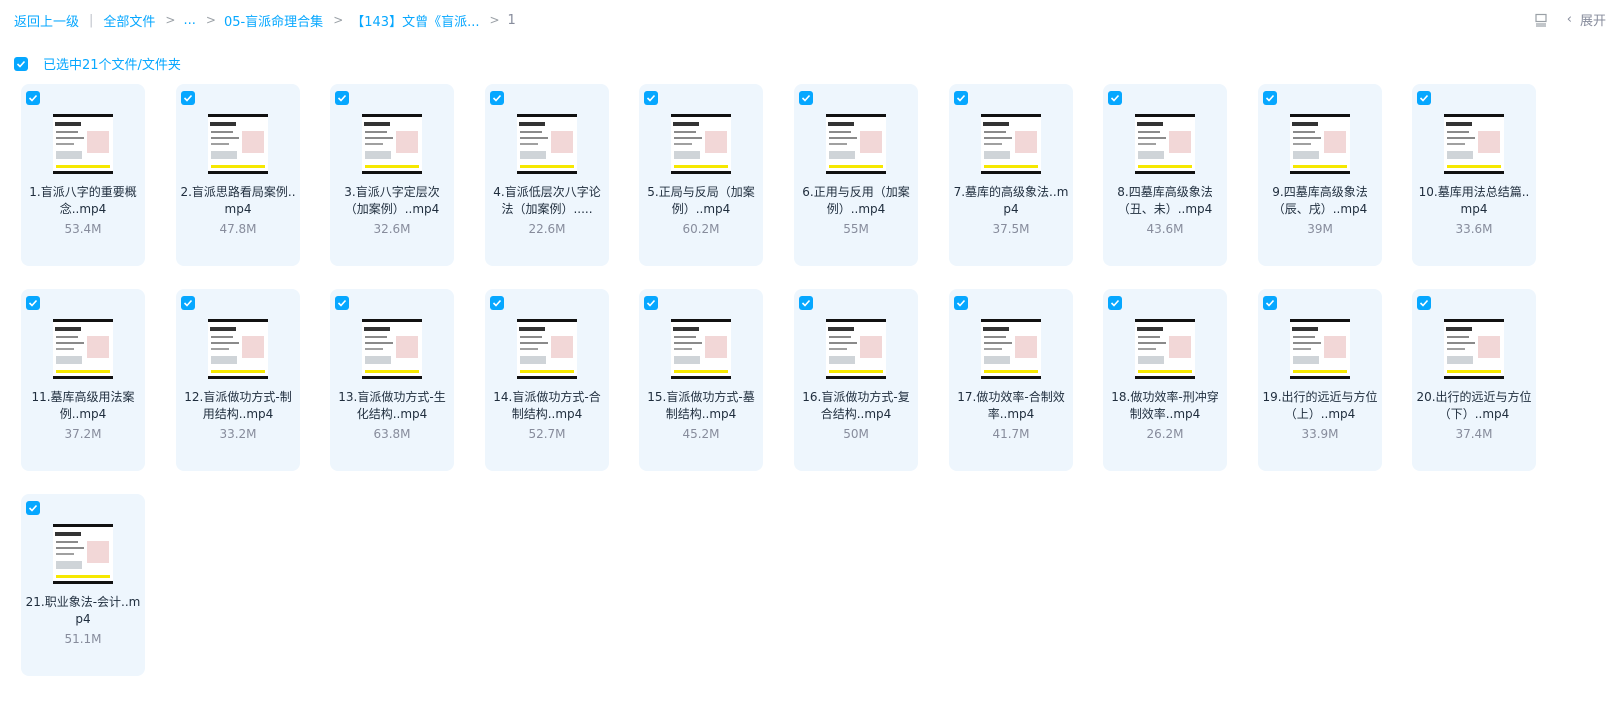 This screenshot has height=704, width=1624. What do you see at coordinates (1165, 380) in the screenshot?
I see `file-card: 18.做功效率-刑冲穿制效率..mp4 26.2M` at bounding box center [1165, 380].